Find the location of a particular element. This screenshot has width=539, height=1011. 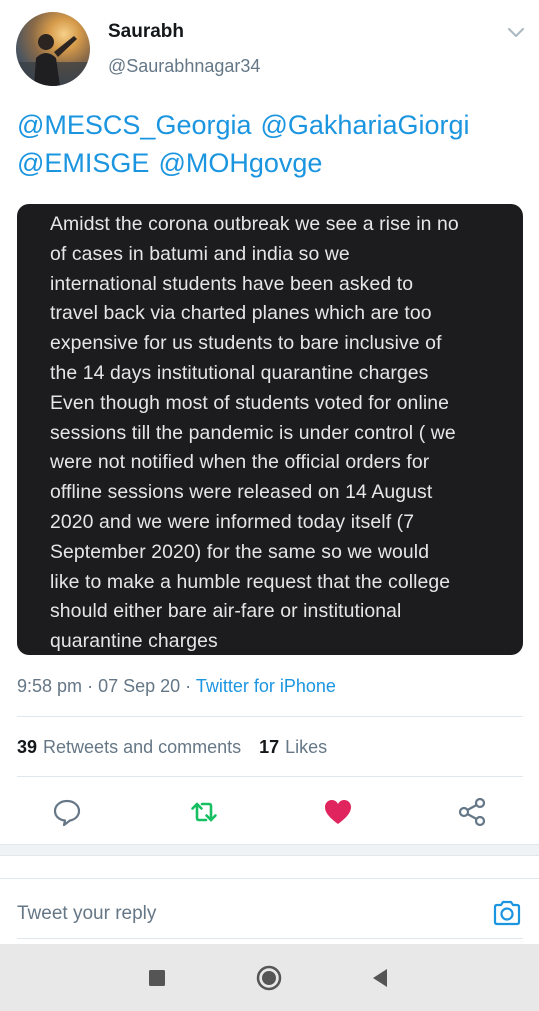

reply-input: Tweet your reply is located at coordinates (86, 914).